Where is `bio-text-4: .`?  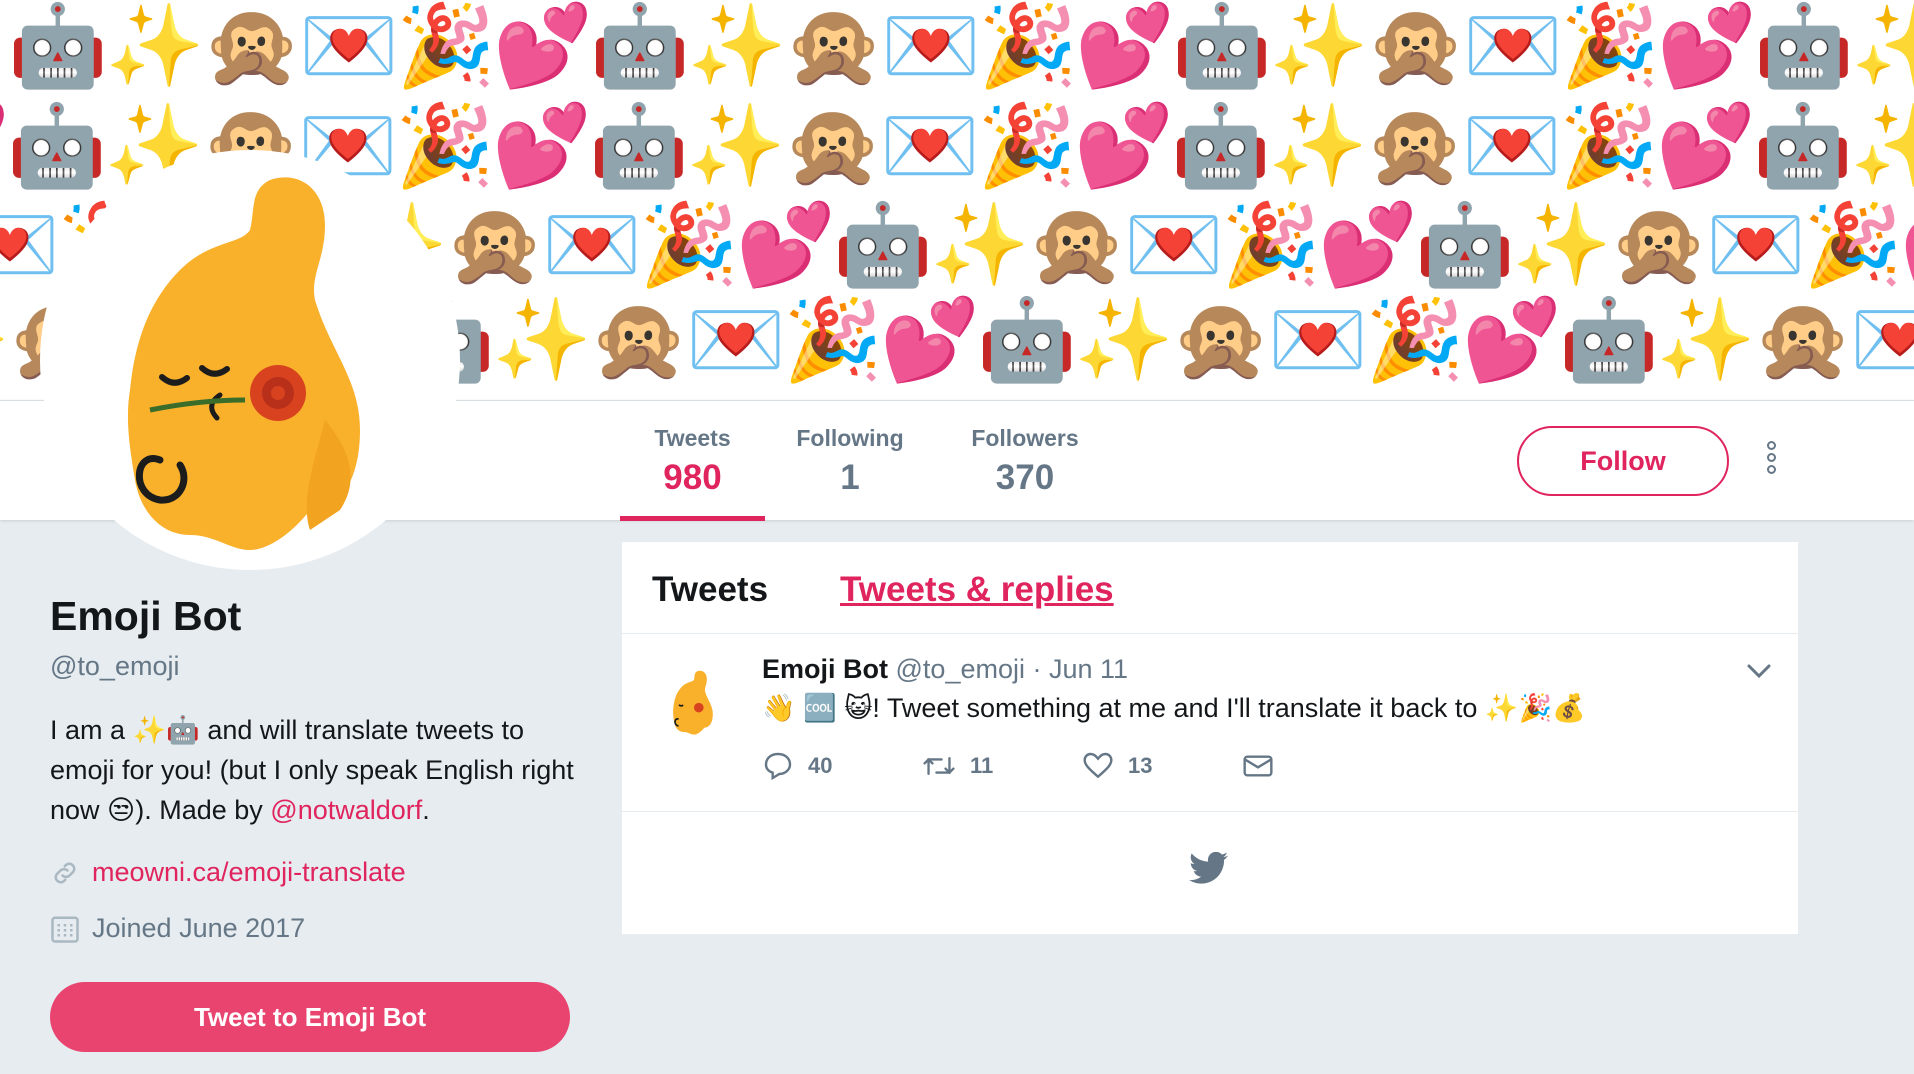
bio-text-4: . is located at coordinates (426, 810).